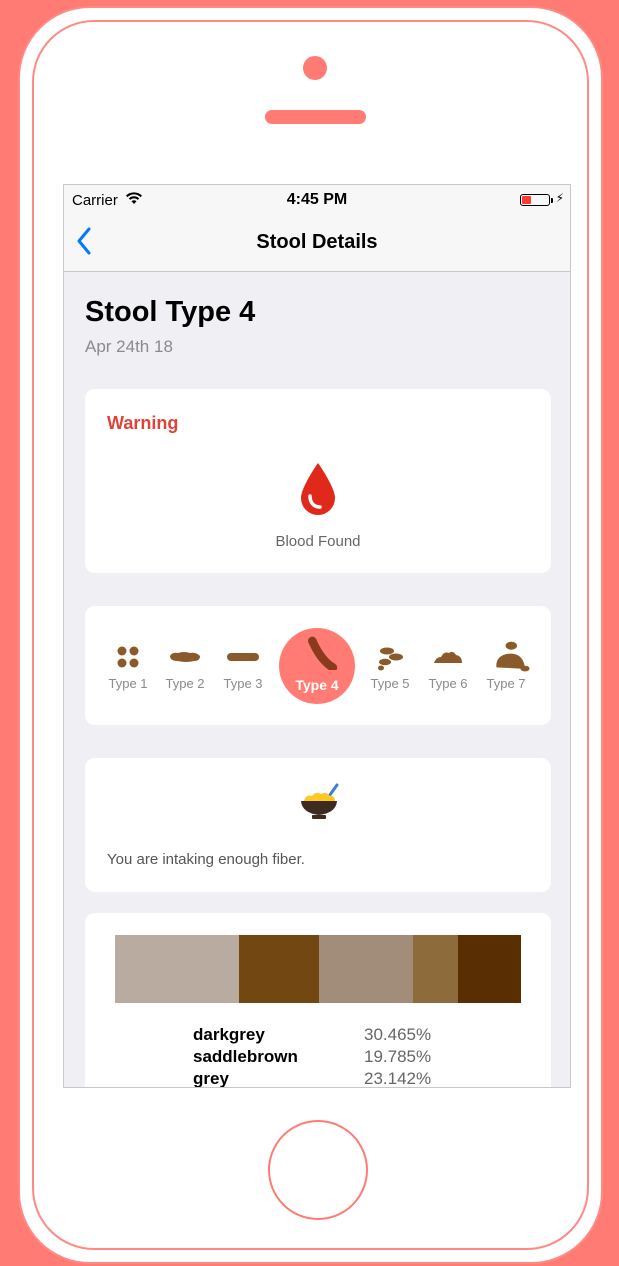 The height and width of the screenshot is (1266, 619). I want to click on color-name: grey, so click(211, 1078).